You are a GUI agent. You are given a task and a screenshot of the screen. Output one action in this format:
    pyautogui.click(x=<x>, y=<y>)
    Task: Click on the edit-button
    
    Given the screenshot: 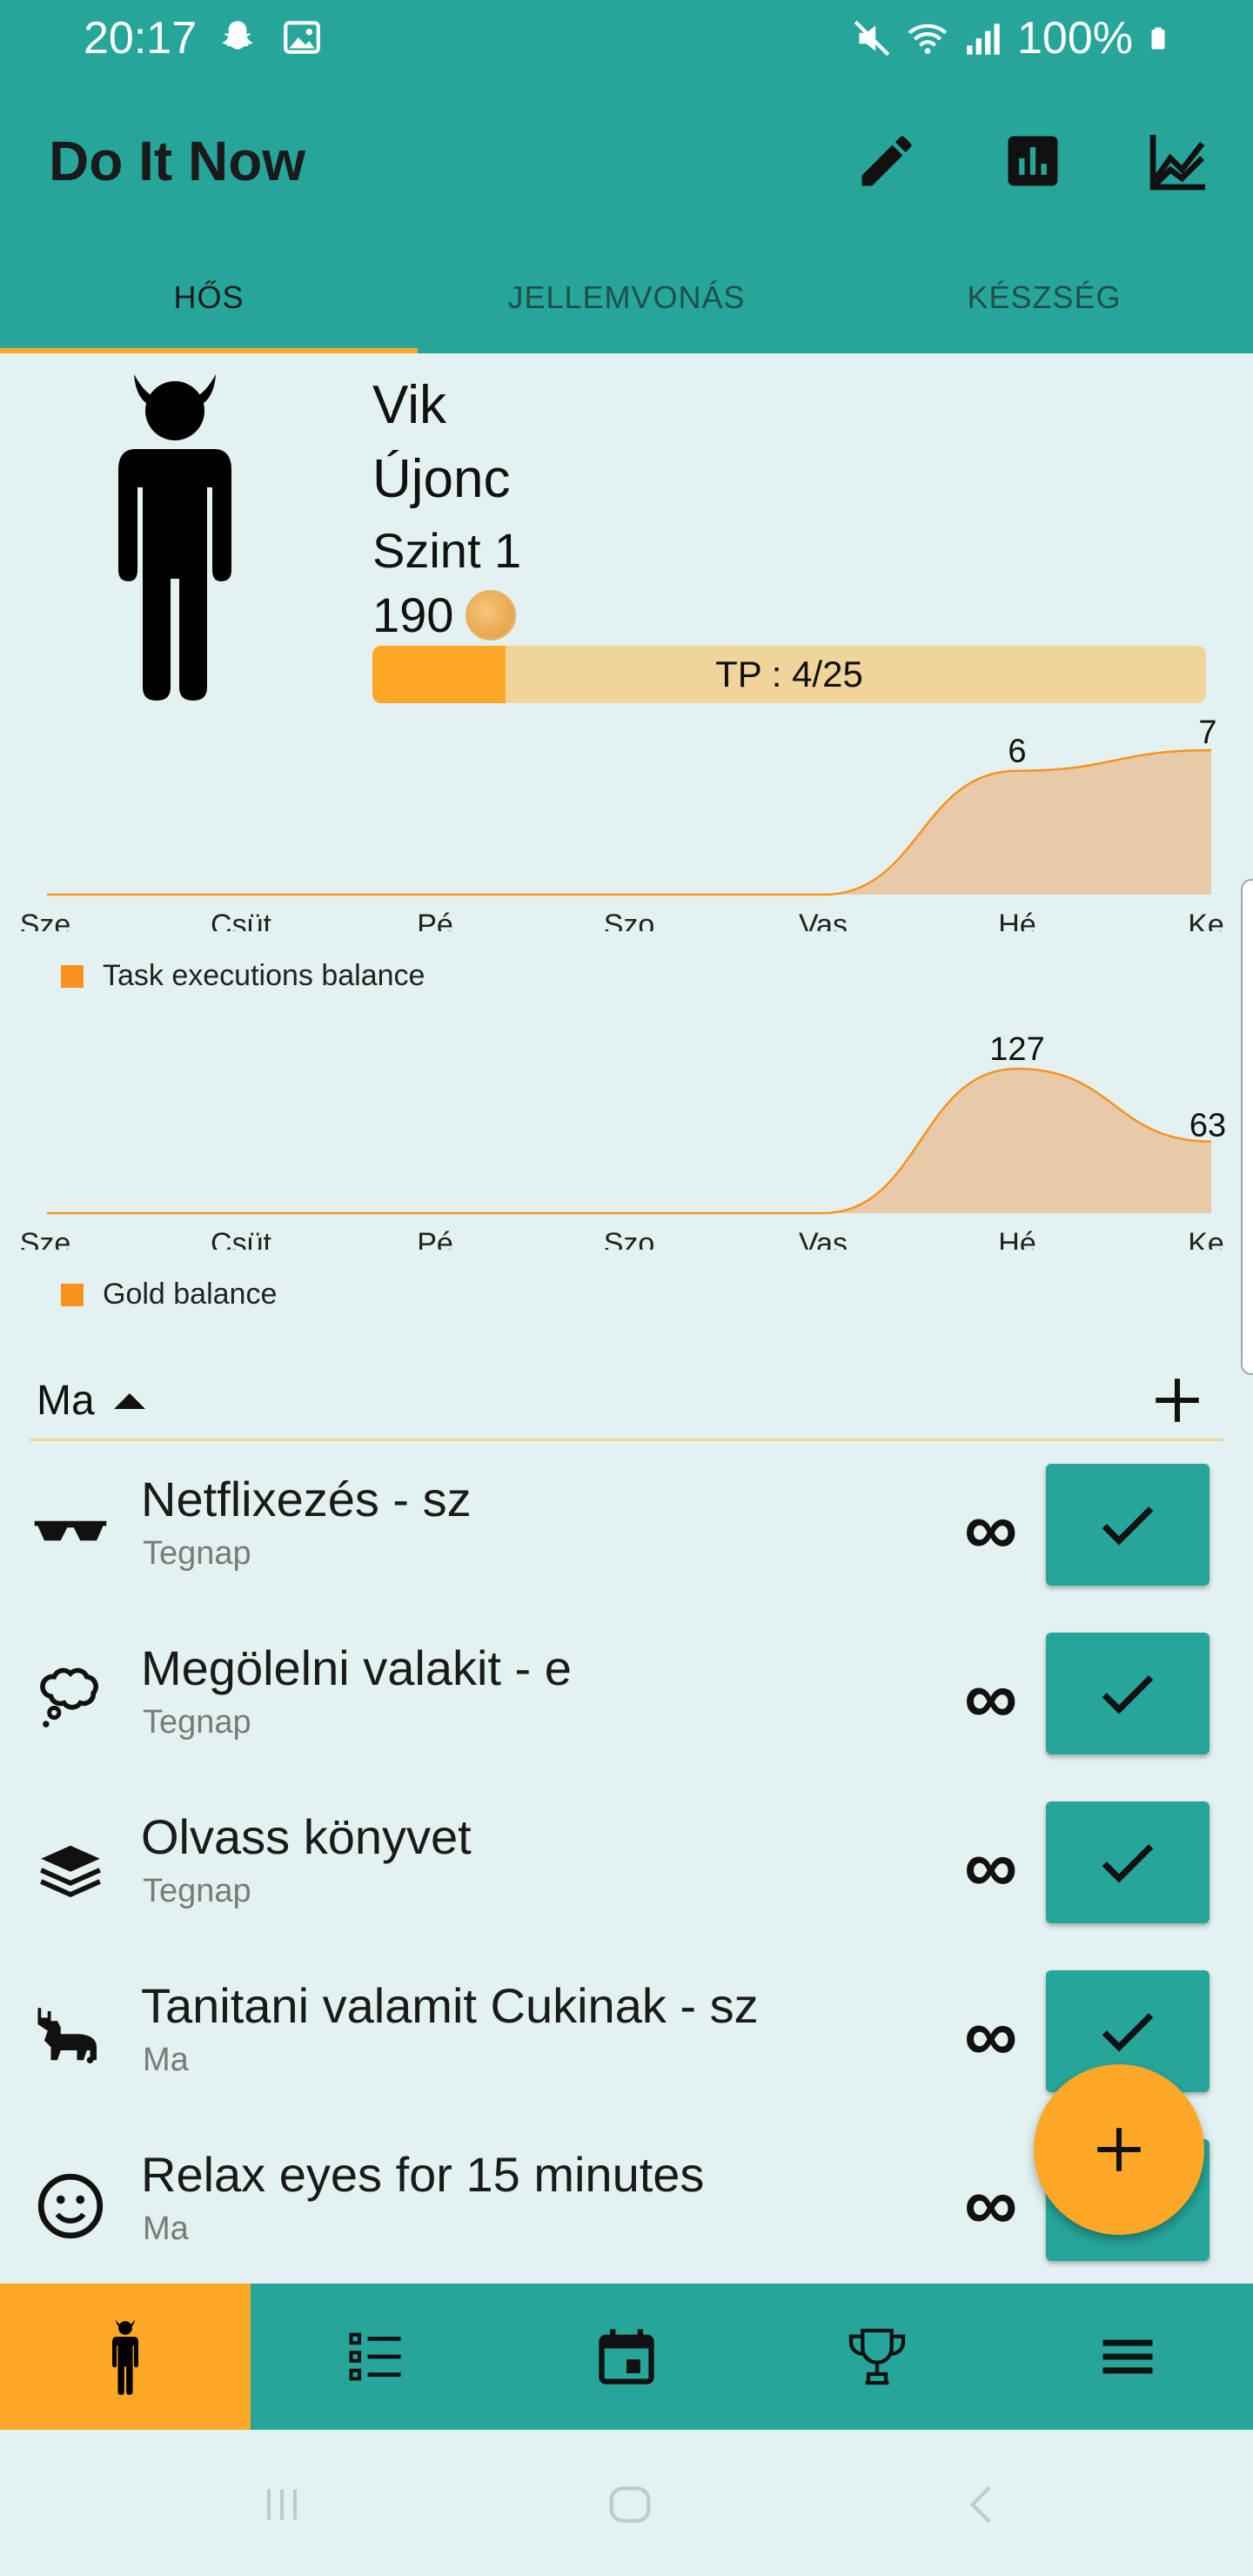 What is the action you would take?
    pyautogui.click(x=887, y=161)
    